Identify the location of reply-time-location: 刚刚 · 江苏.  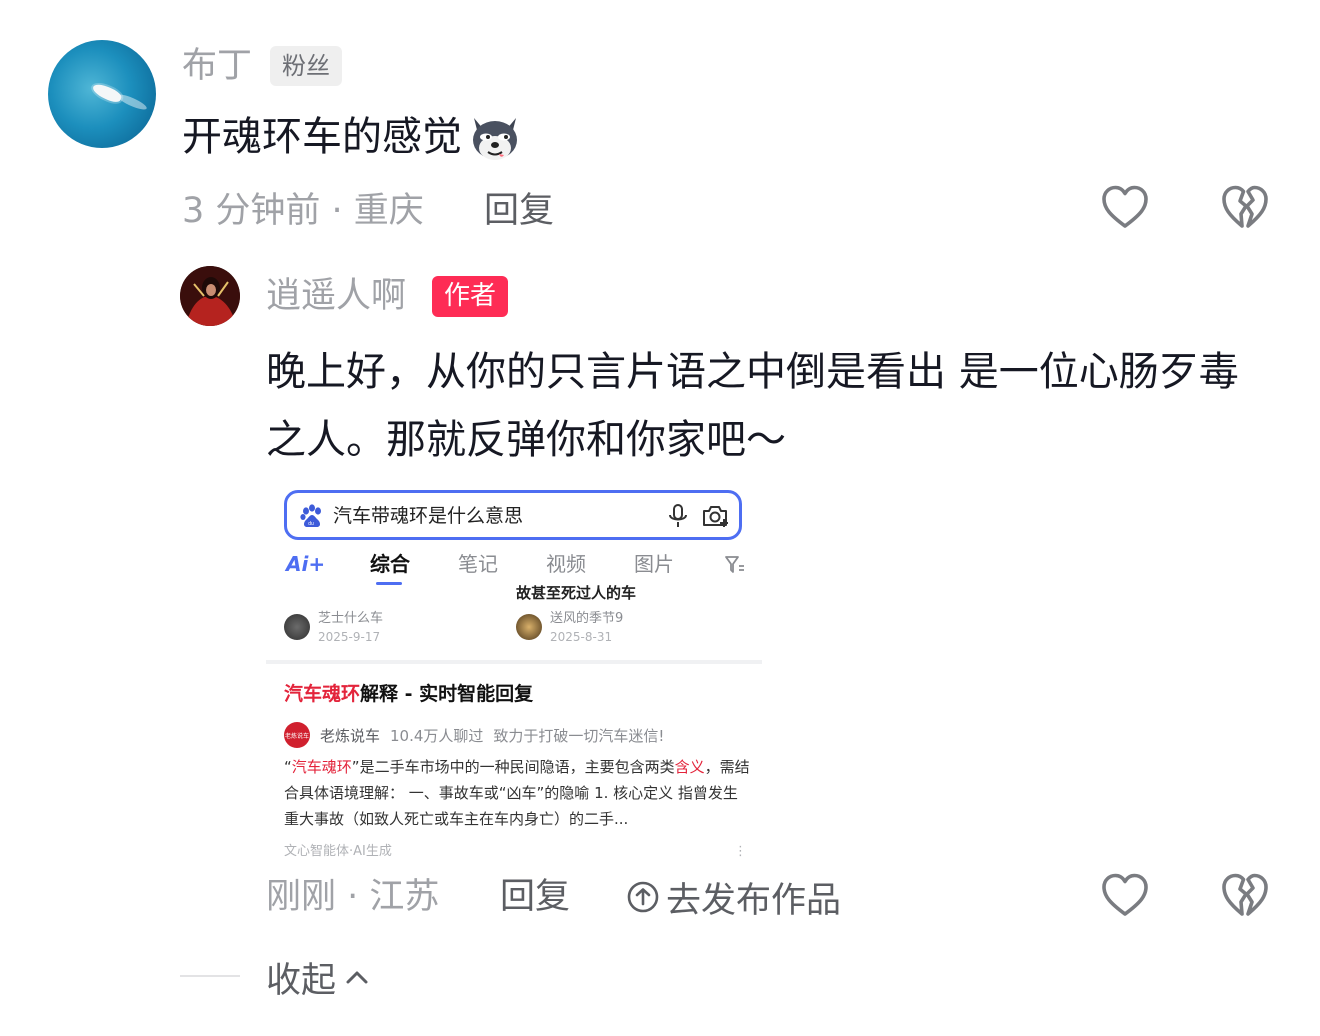
(353, 897).